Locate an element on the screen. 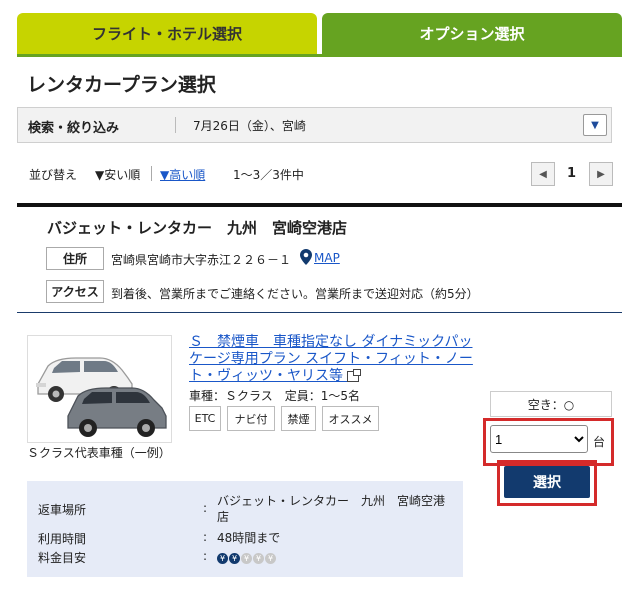 This screenshot has width=640, height=590. chevron-right-icon: ▶ is located at coordinates (601, 174).